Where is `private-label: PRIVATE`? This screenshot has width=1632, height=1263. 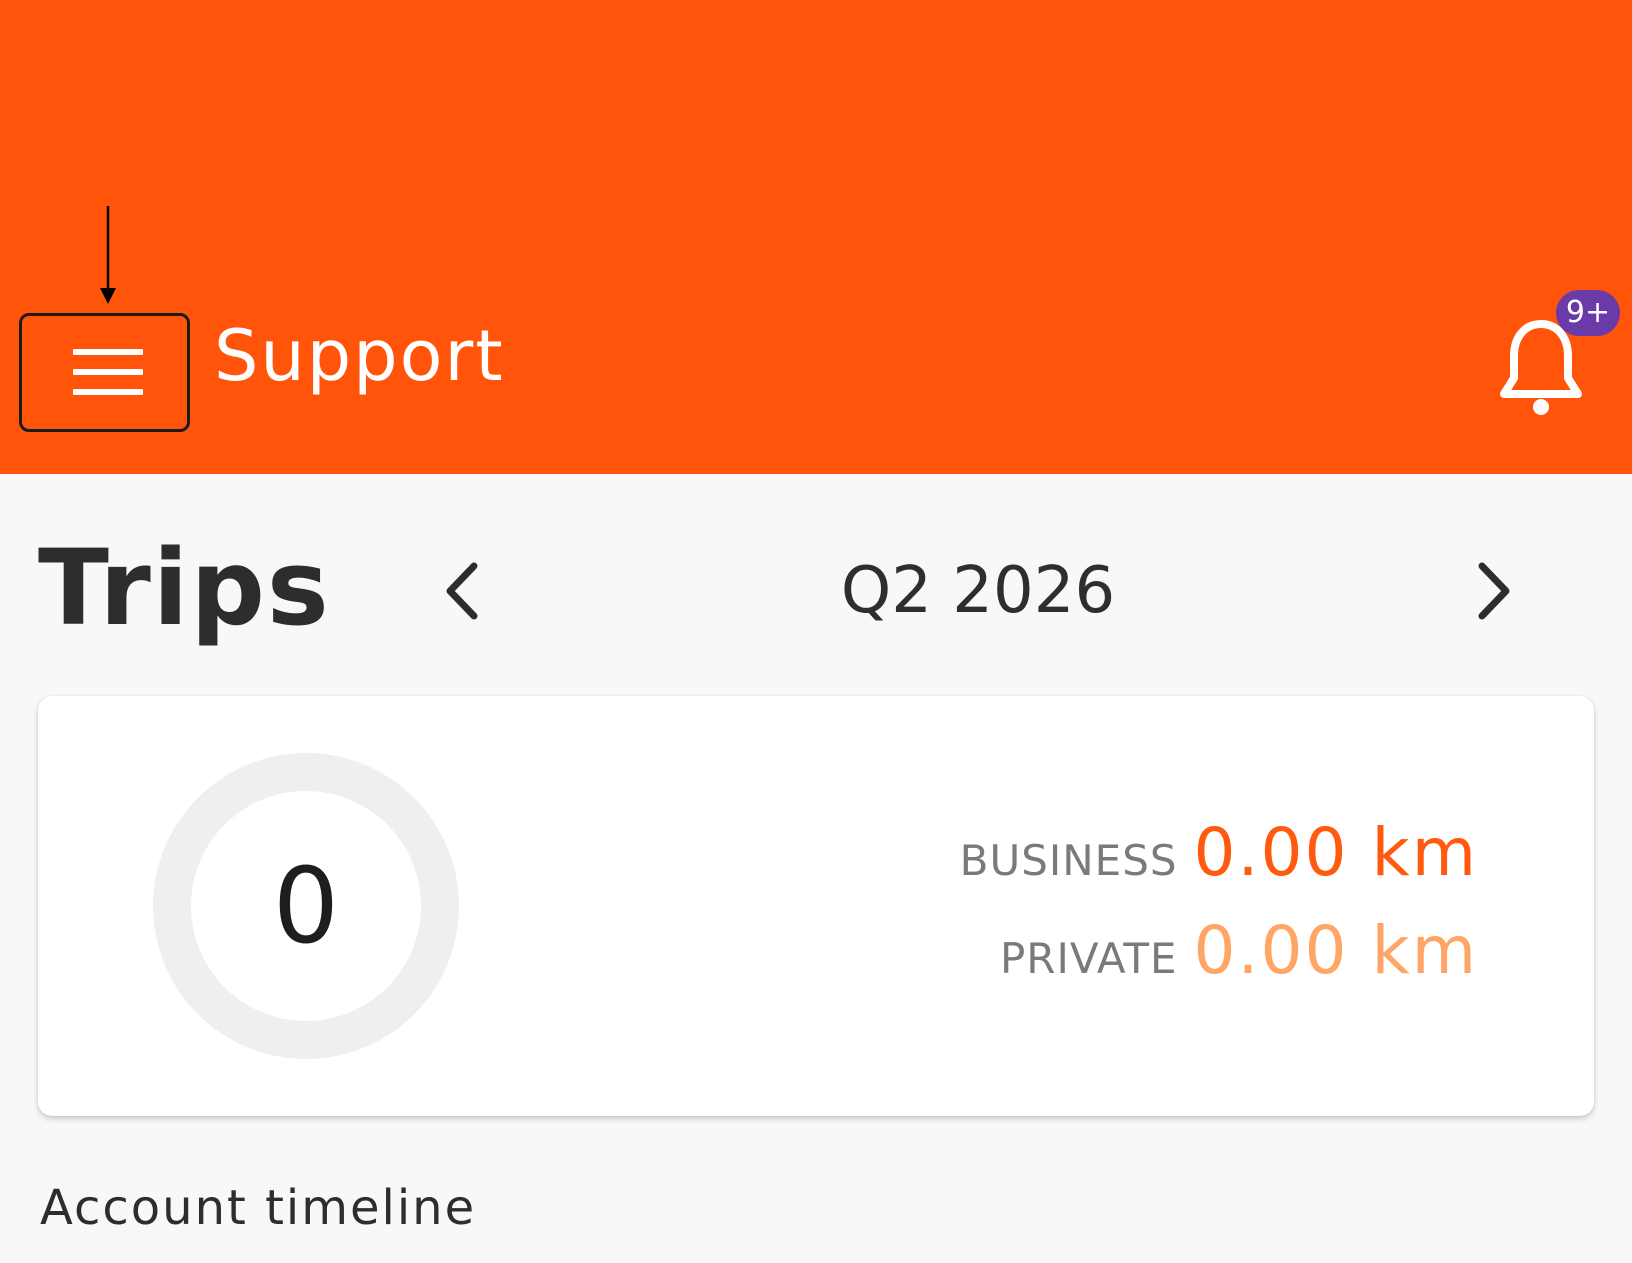 private-label: PRIVATE is located at coordinates (1088, 958).